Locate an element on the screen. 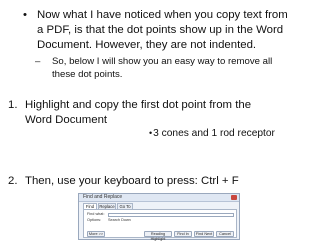 The width and height of the screenshot is (320, 242). options-value: Search Down is located at coordinates (119, 220).